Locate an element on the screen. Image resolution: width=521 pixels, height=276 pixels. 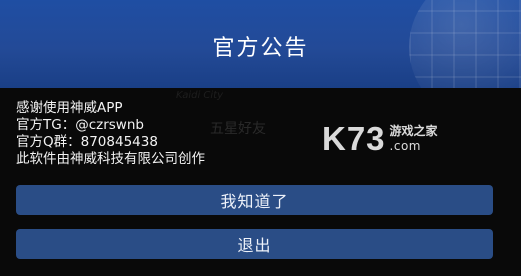
announcement-line: 官方TG：@czrswnb is located at coordinates (80, 125).